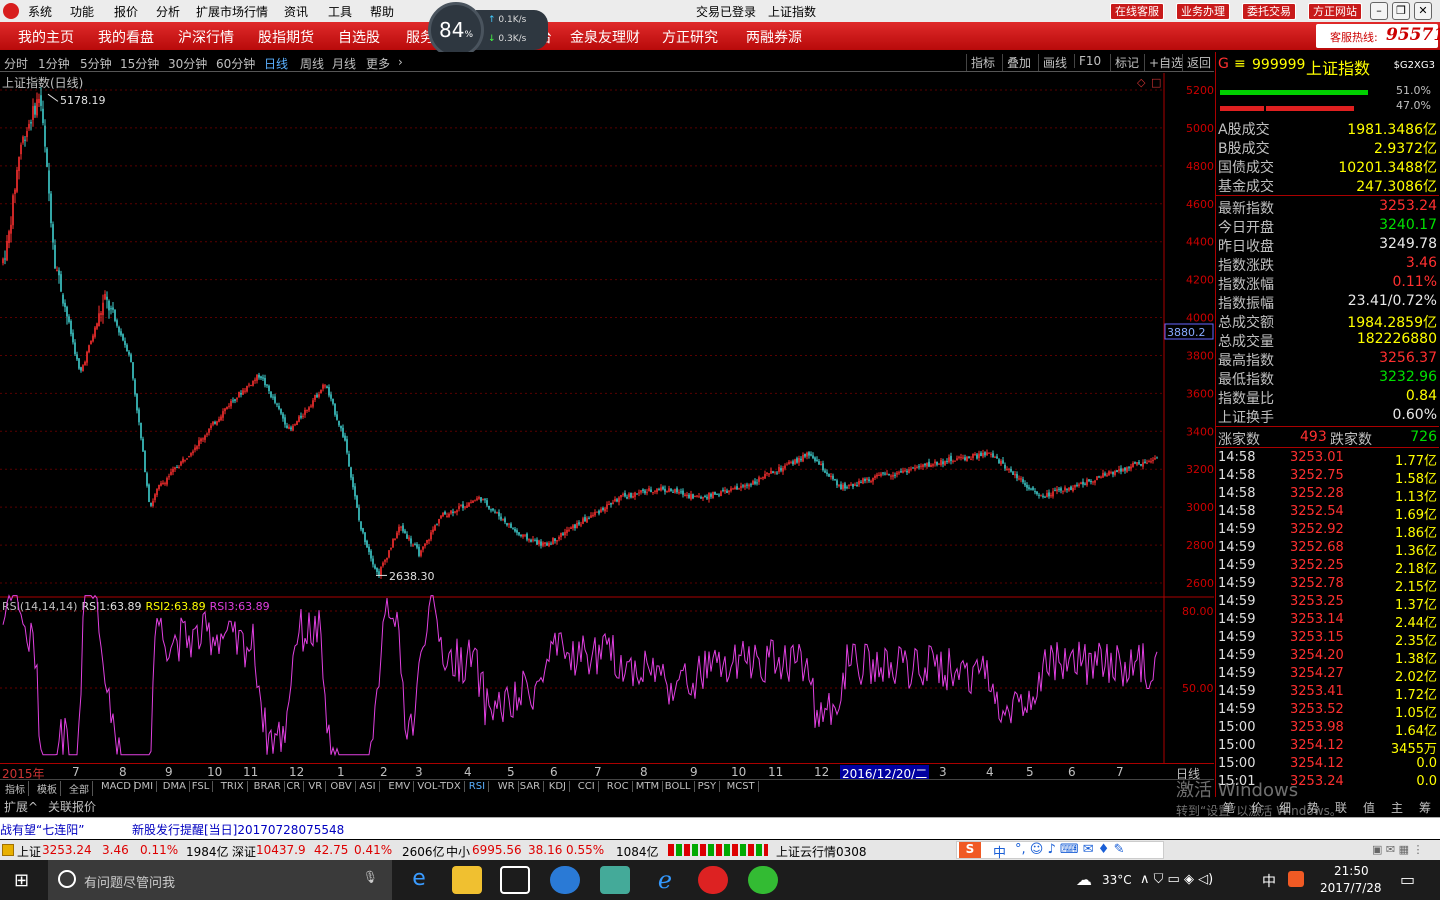 This screenshot has height=900, width=1440. I want to click on microphone-icon: 🎙, so click(370, 877).